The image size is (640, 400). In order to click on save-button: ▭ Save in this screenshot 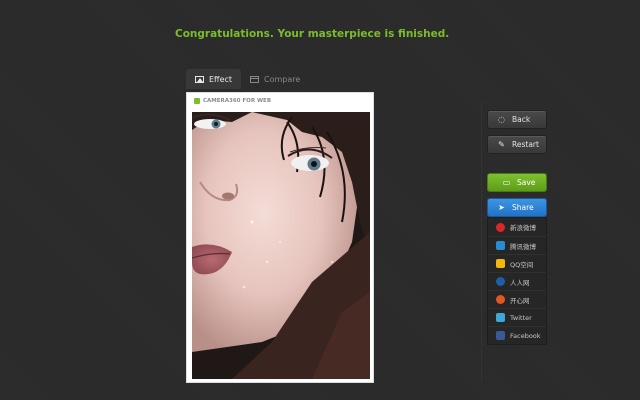, I will do `click(517, 182)`.